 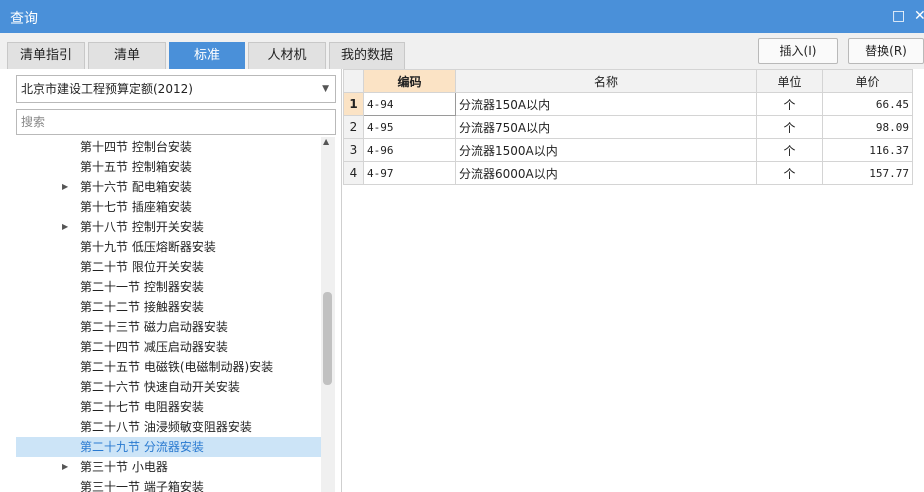 I want to click on tree-item-selected: 第二十九节 分流器安装, so click(x=168, y=447).